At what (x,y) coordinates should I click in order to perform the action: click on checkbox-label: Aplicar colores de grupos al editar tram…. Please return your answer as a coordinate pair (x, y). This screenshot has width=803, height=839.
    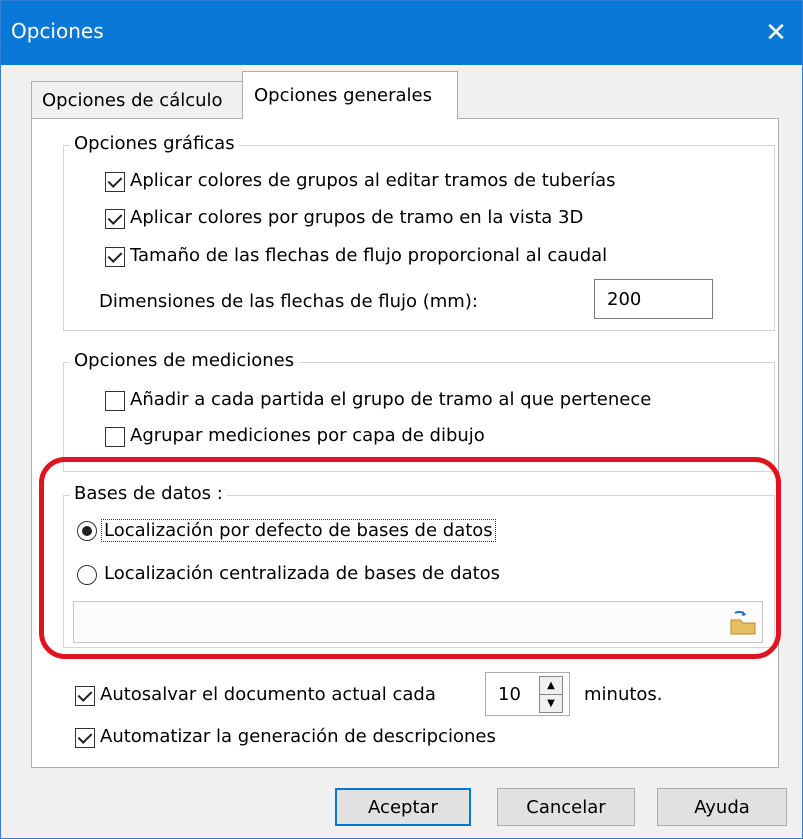
    Looking at the image, I should click on (373, 180).